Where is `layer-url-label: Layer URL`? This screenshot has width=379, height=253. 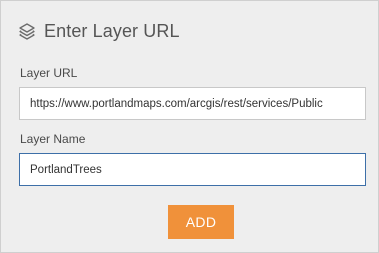 layer-url-label: Layer URL is located at coordinates (49, 73).